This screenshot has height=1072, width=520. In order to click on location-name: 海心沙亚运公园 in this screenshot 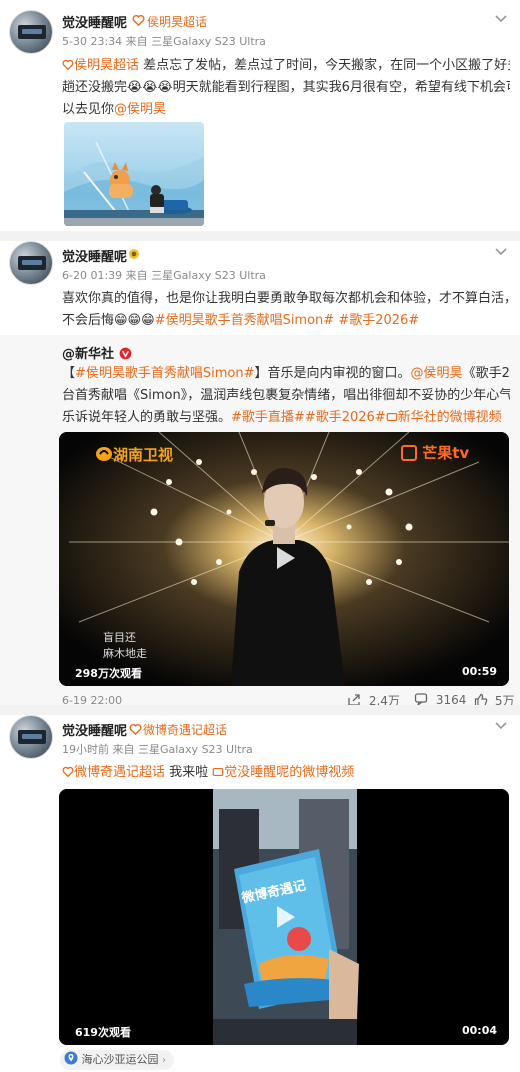, I will do `click(120, 1059)`.